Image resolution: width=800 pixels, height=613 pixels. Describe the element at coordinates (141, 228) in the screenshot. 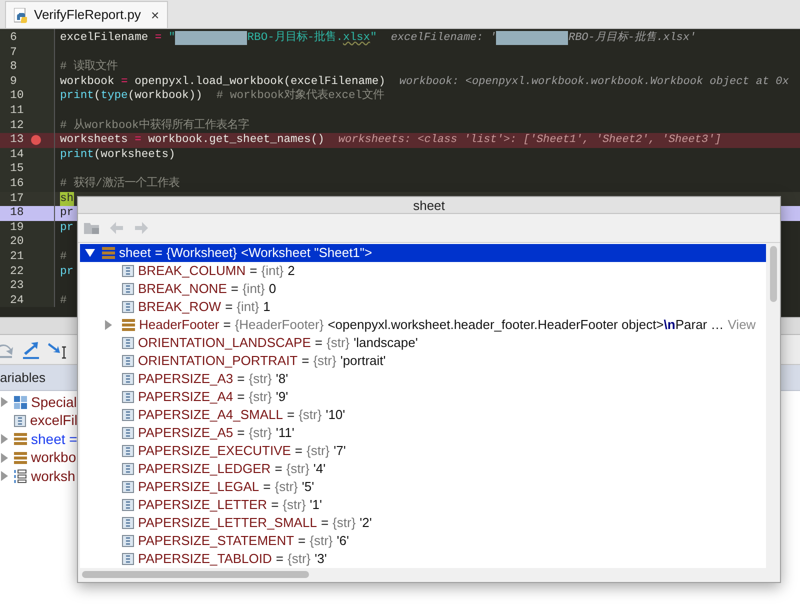

I see `forward-arrow-icon` at that location.